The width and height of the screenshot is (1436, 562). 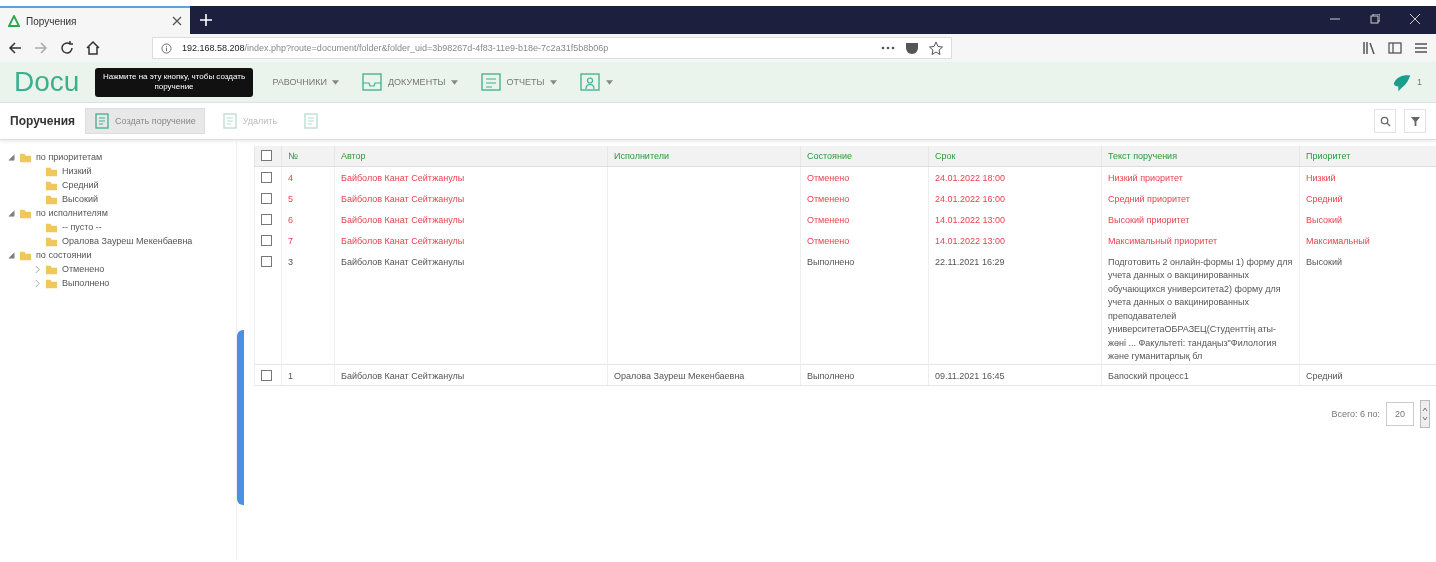 I want to click on more-icon, so click(x=888, y=48).